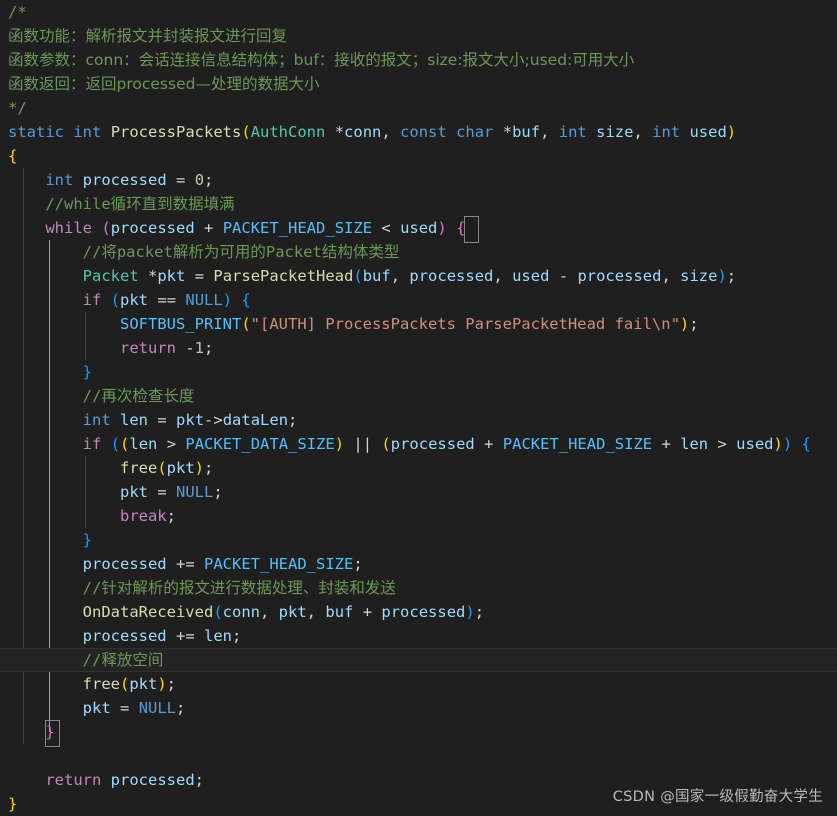 The height and width of the screenshot is (816, 837). Describe the element at coordinates (418, 36) in the screenshot. I see `code-line: 函数功能：解析报文并封装报文进行回复` at that location.